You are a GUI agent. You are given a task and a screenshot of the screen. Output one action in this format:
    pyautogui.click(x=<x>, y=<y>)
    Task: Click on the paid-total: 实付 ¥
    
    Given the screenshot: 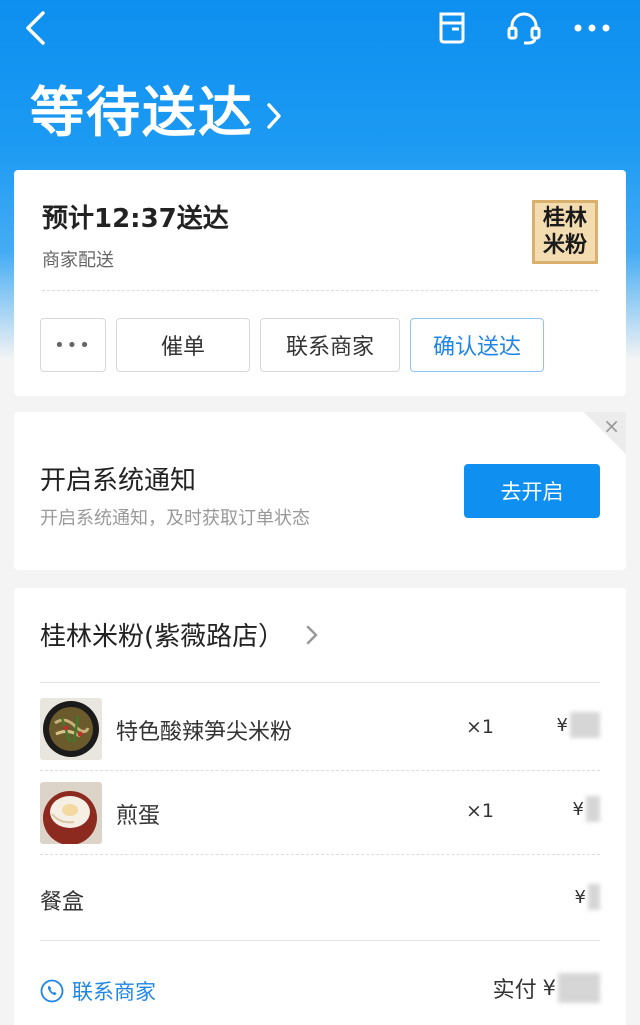 What is the action you would take?
    pyautogui.click(x=546, y=988)
    